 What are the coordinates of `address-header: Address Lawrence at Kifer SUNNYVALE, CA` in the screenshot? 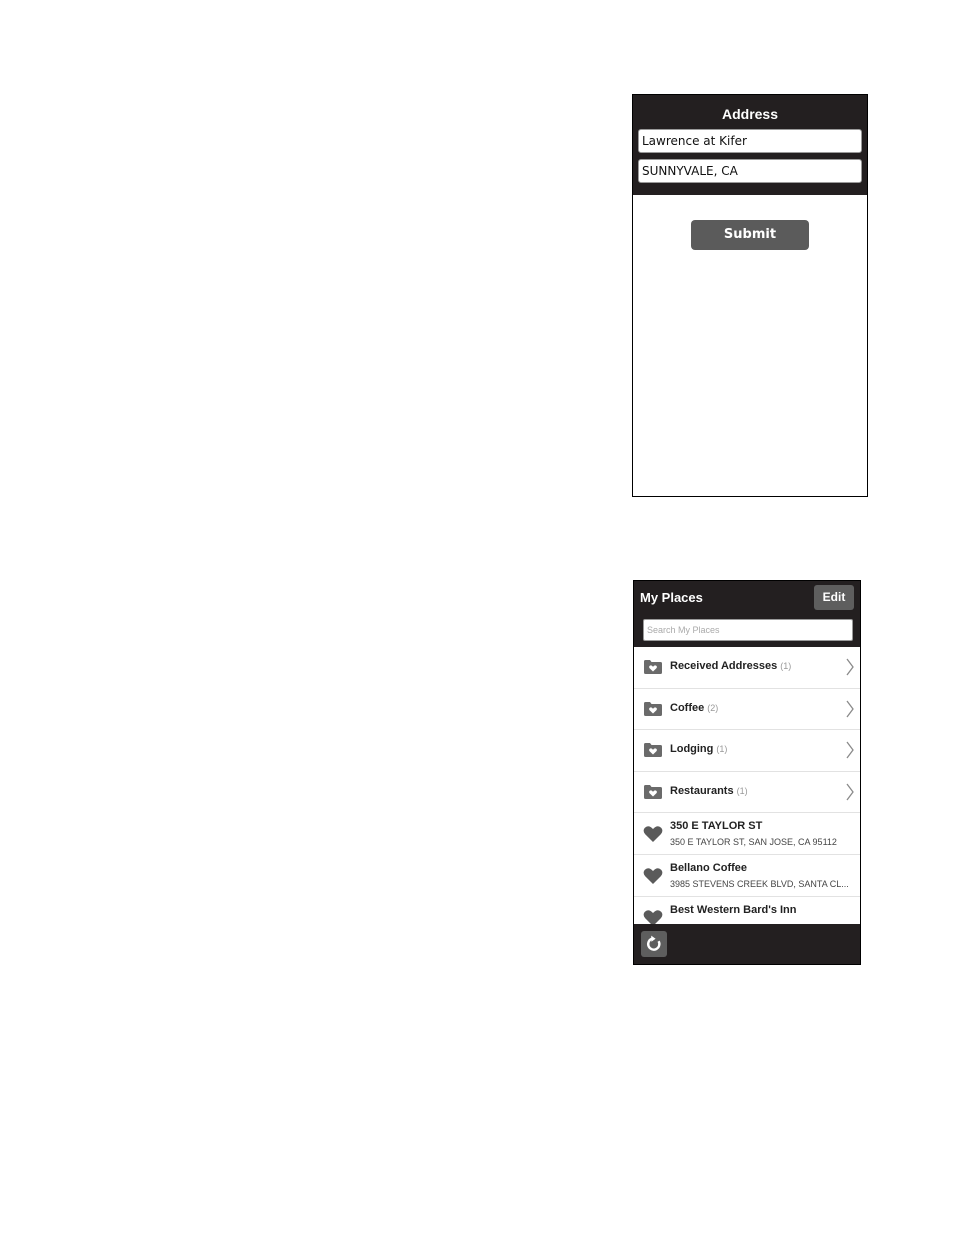 It's located at (750, 145).